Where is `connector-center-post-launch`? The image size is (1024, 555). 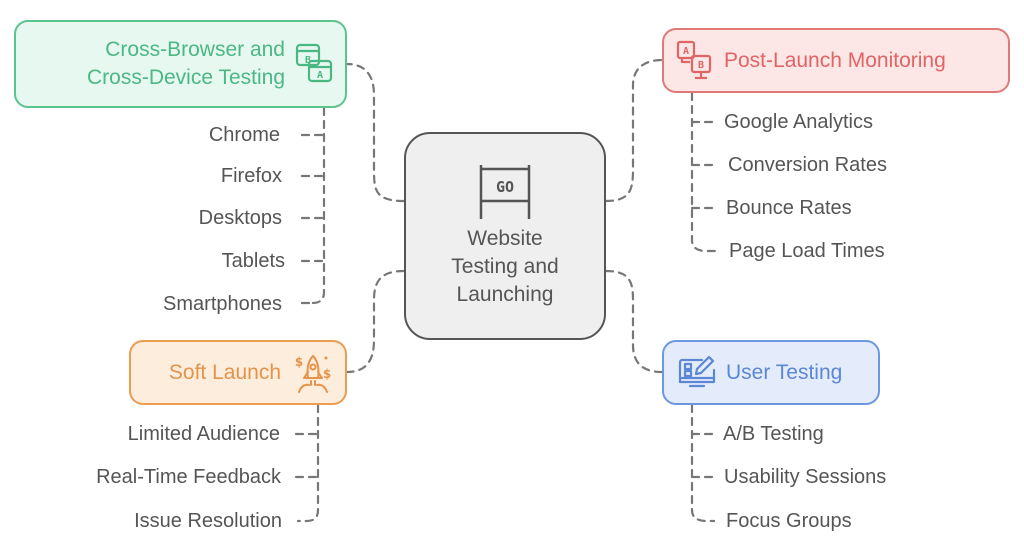
connector-center-post-launch is located at coordinates (634, 130).